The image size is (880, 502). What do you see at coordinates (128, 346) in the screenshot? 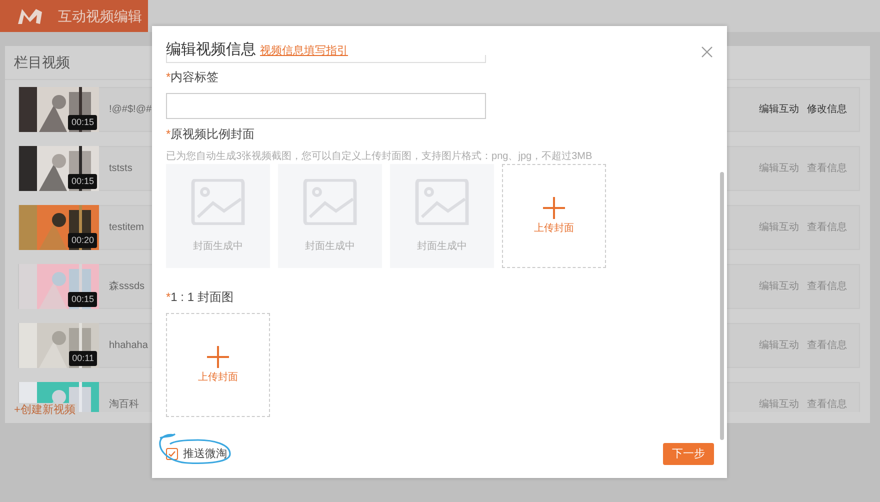
I see `video-title: hhahaha` at bounding box center [128, 346].